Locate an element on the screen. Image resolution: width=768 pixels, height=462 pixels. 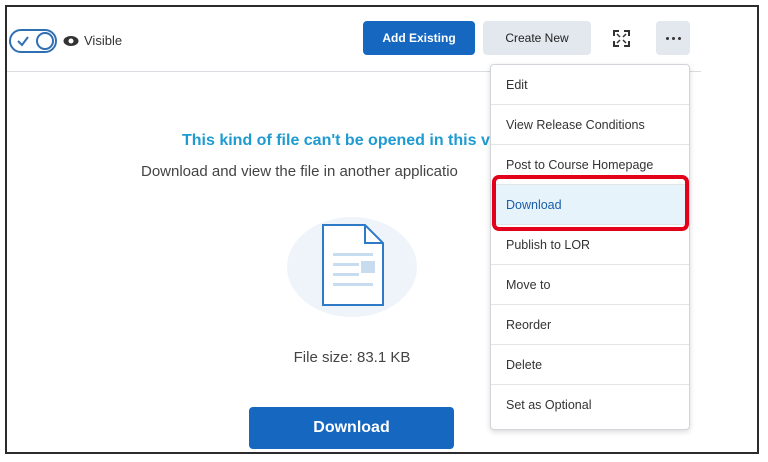
file-icon is located at coordinates (353, 265).